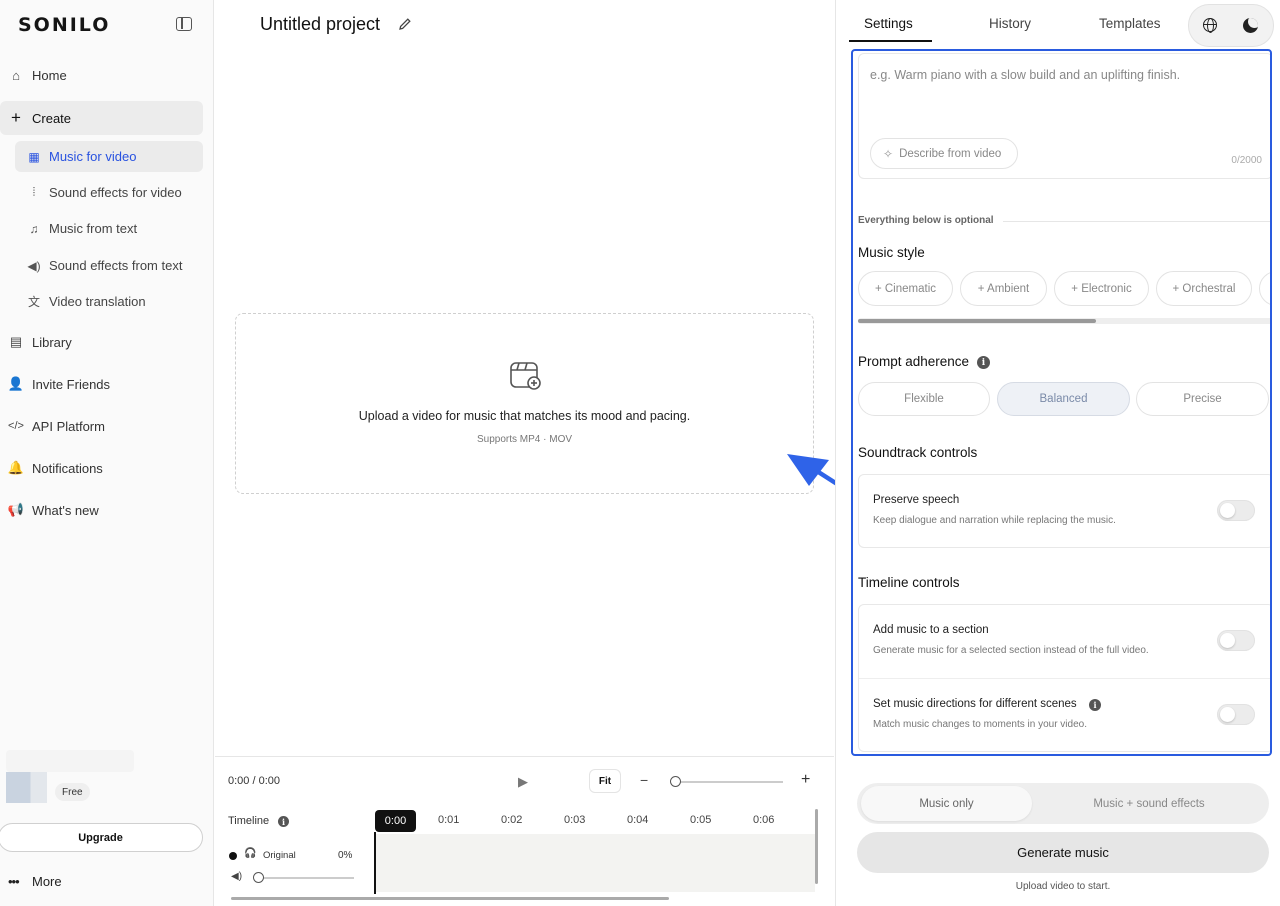 The height and width of the screenshot is (906, 1280). Describe the element at coordinates (52, 342) in the screenshot. I see `sidebar-item-label: Library` at that location.